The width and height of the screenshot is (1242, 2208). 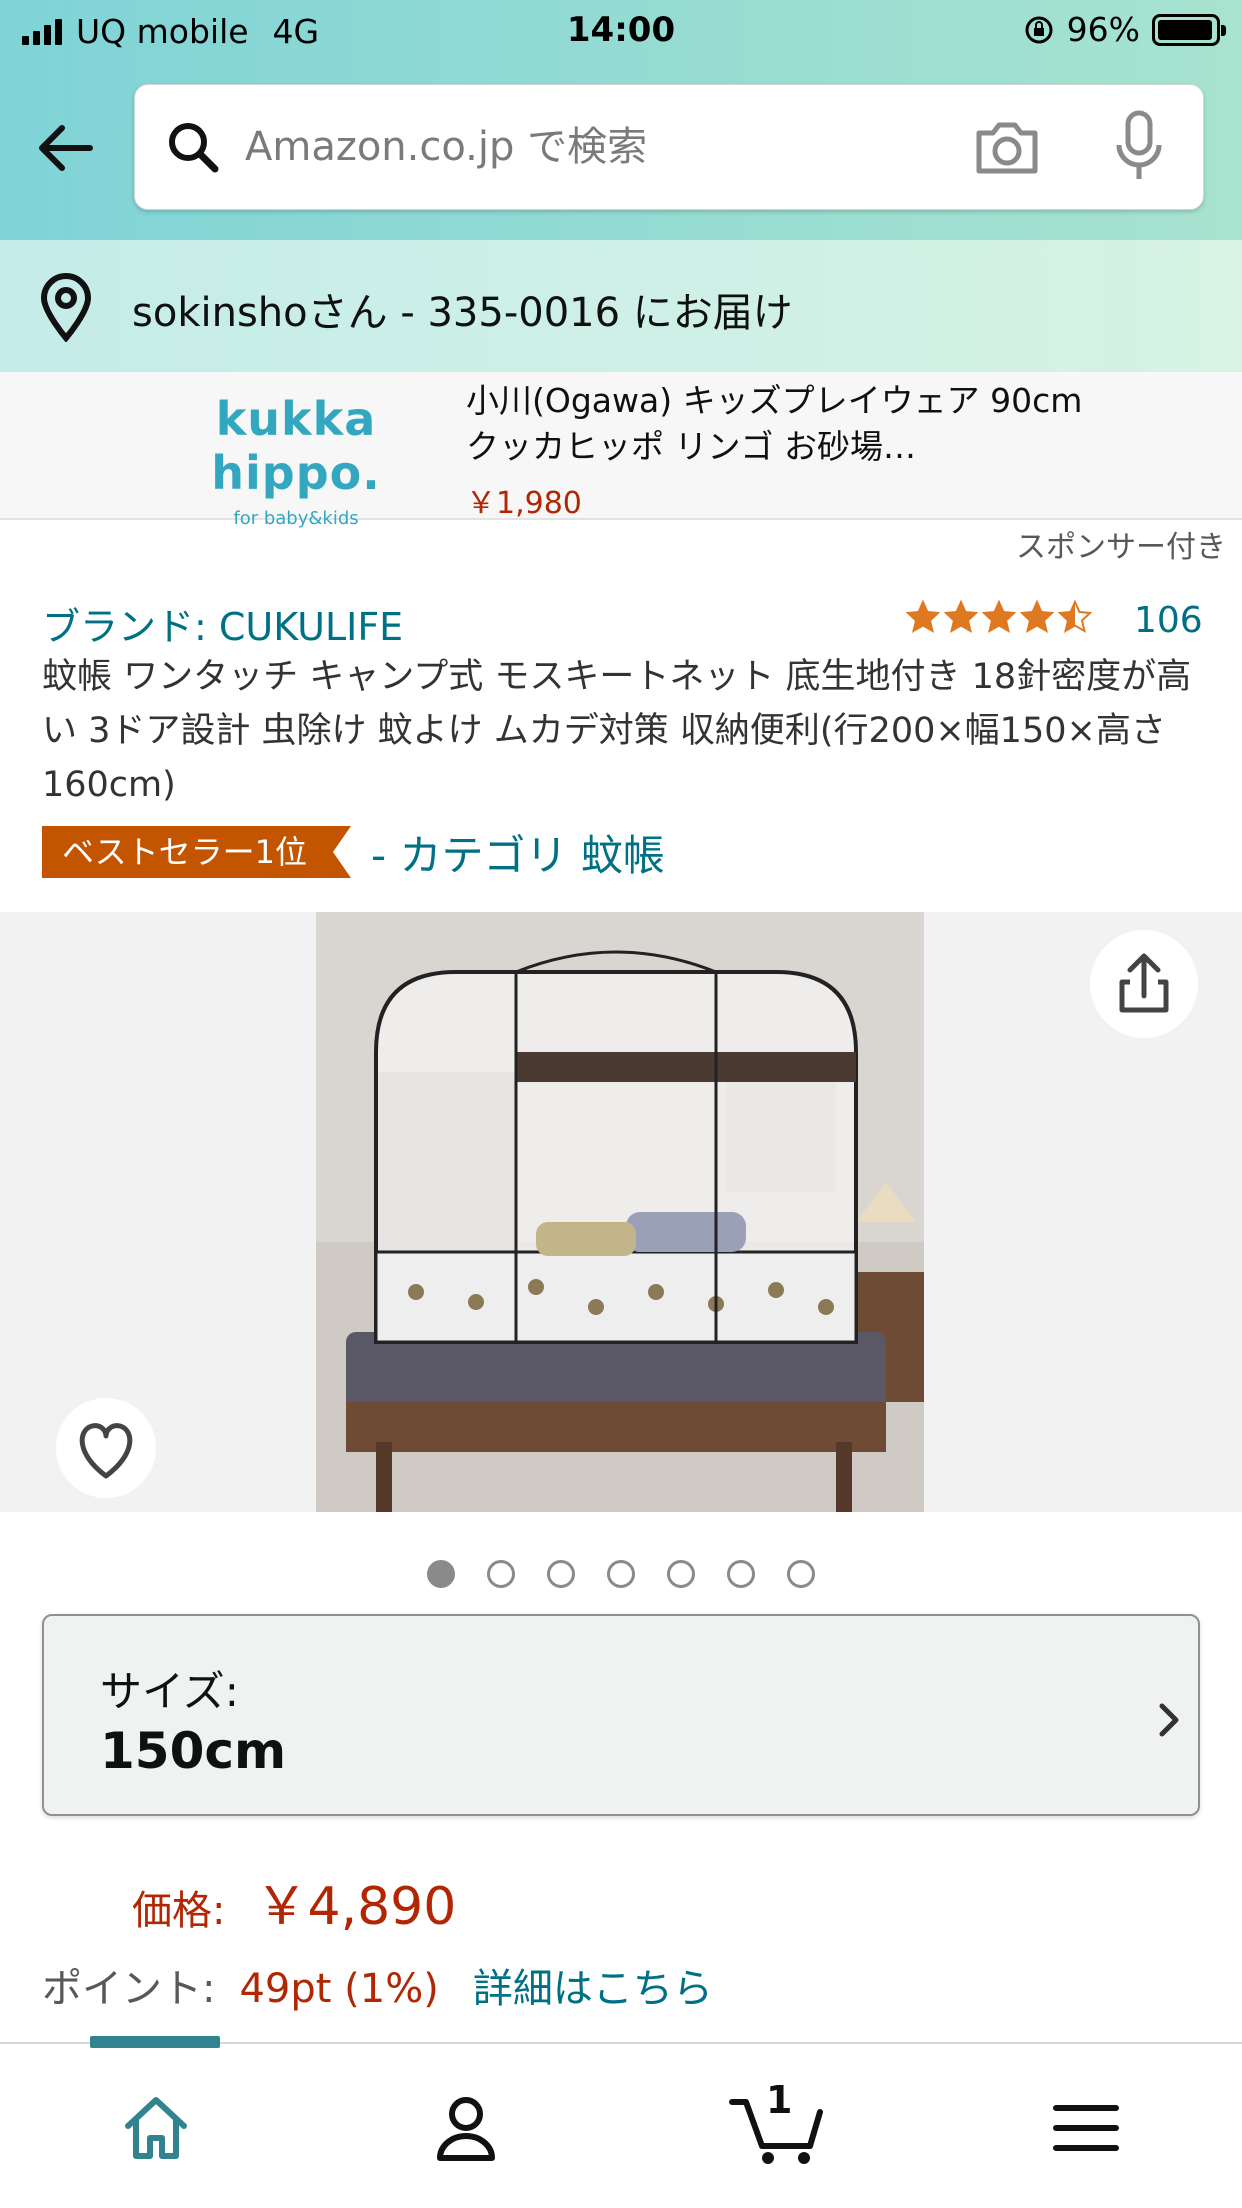 What do you see at coordinates (1168, 620) in the screenshot?
I see `rating-count: 106` at bounding box center [1168, 620].